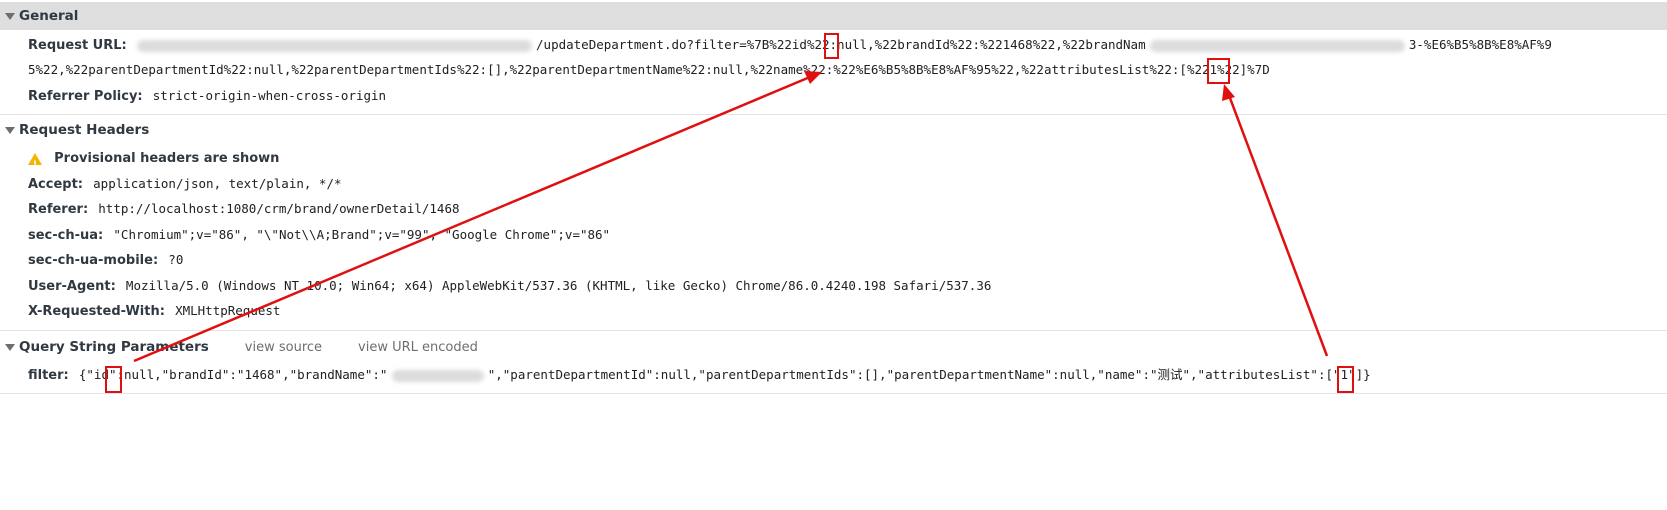  What do you see at coordinates (228, 310) in the screenshot?
I see `header-value: XMLHttpRequest` at bounding box center [228, 310].